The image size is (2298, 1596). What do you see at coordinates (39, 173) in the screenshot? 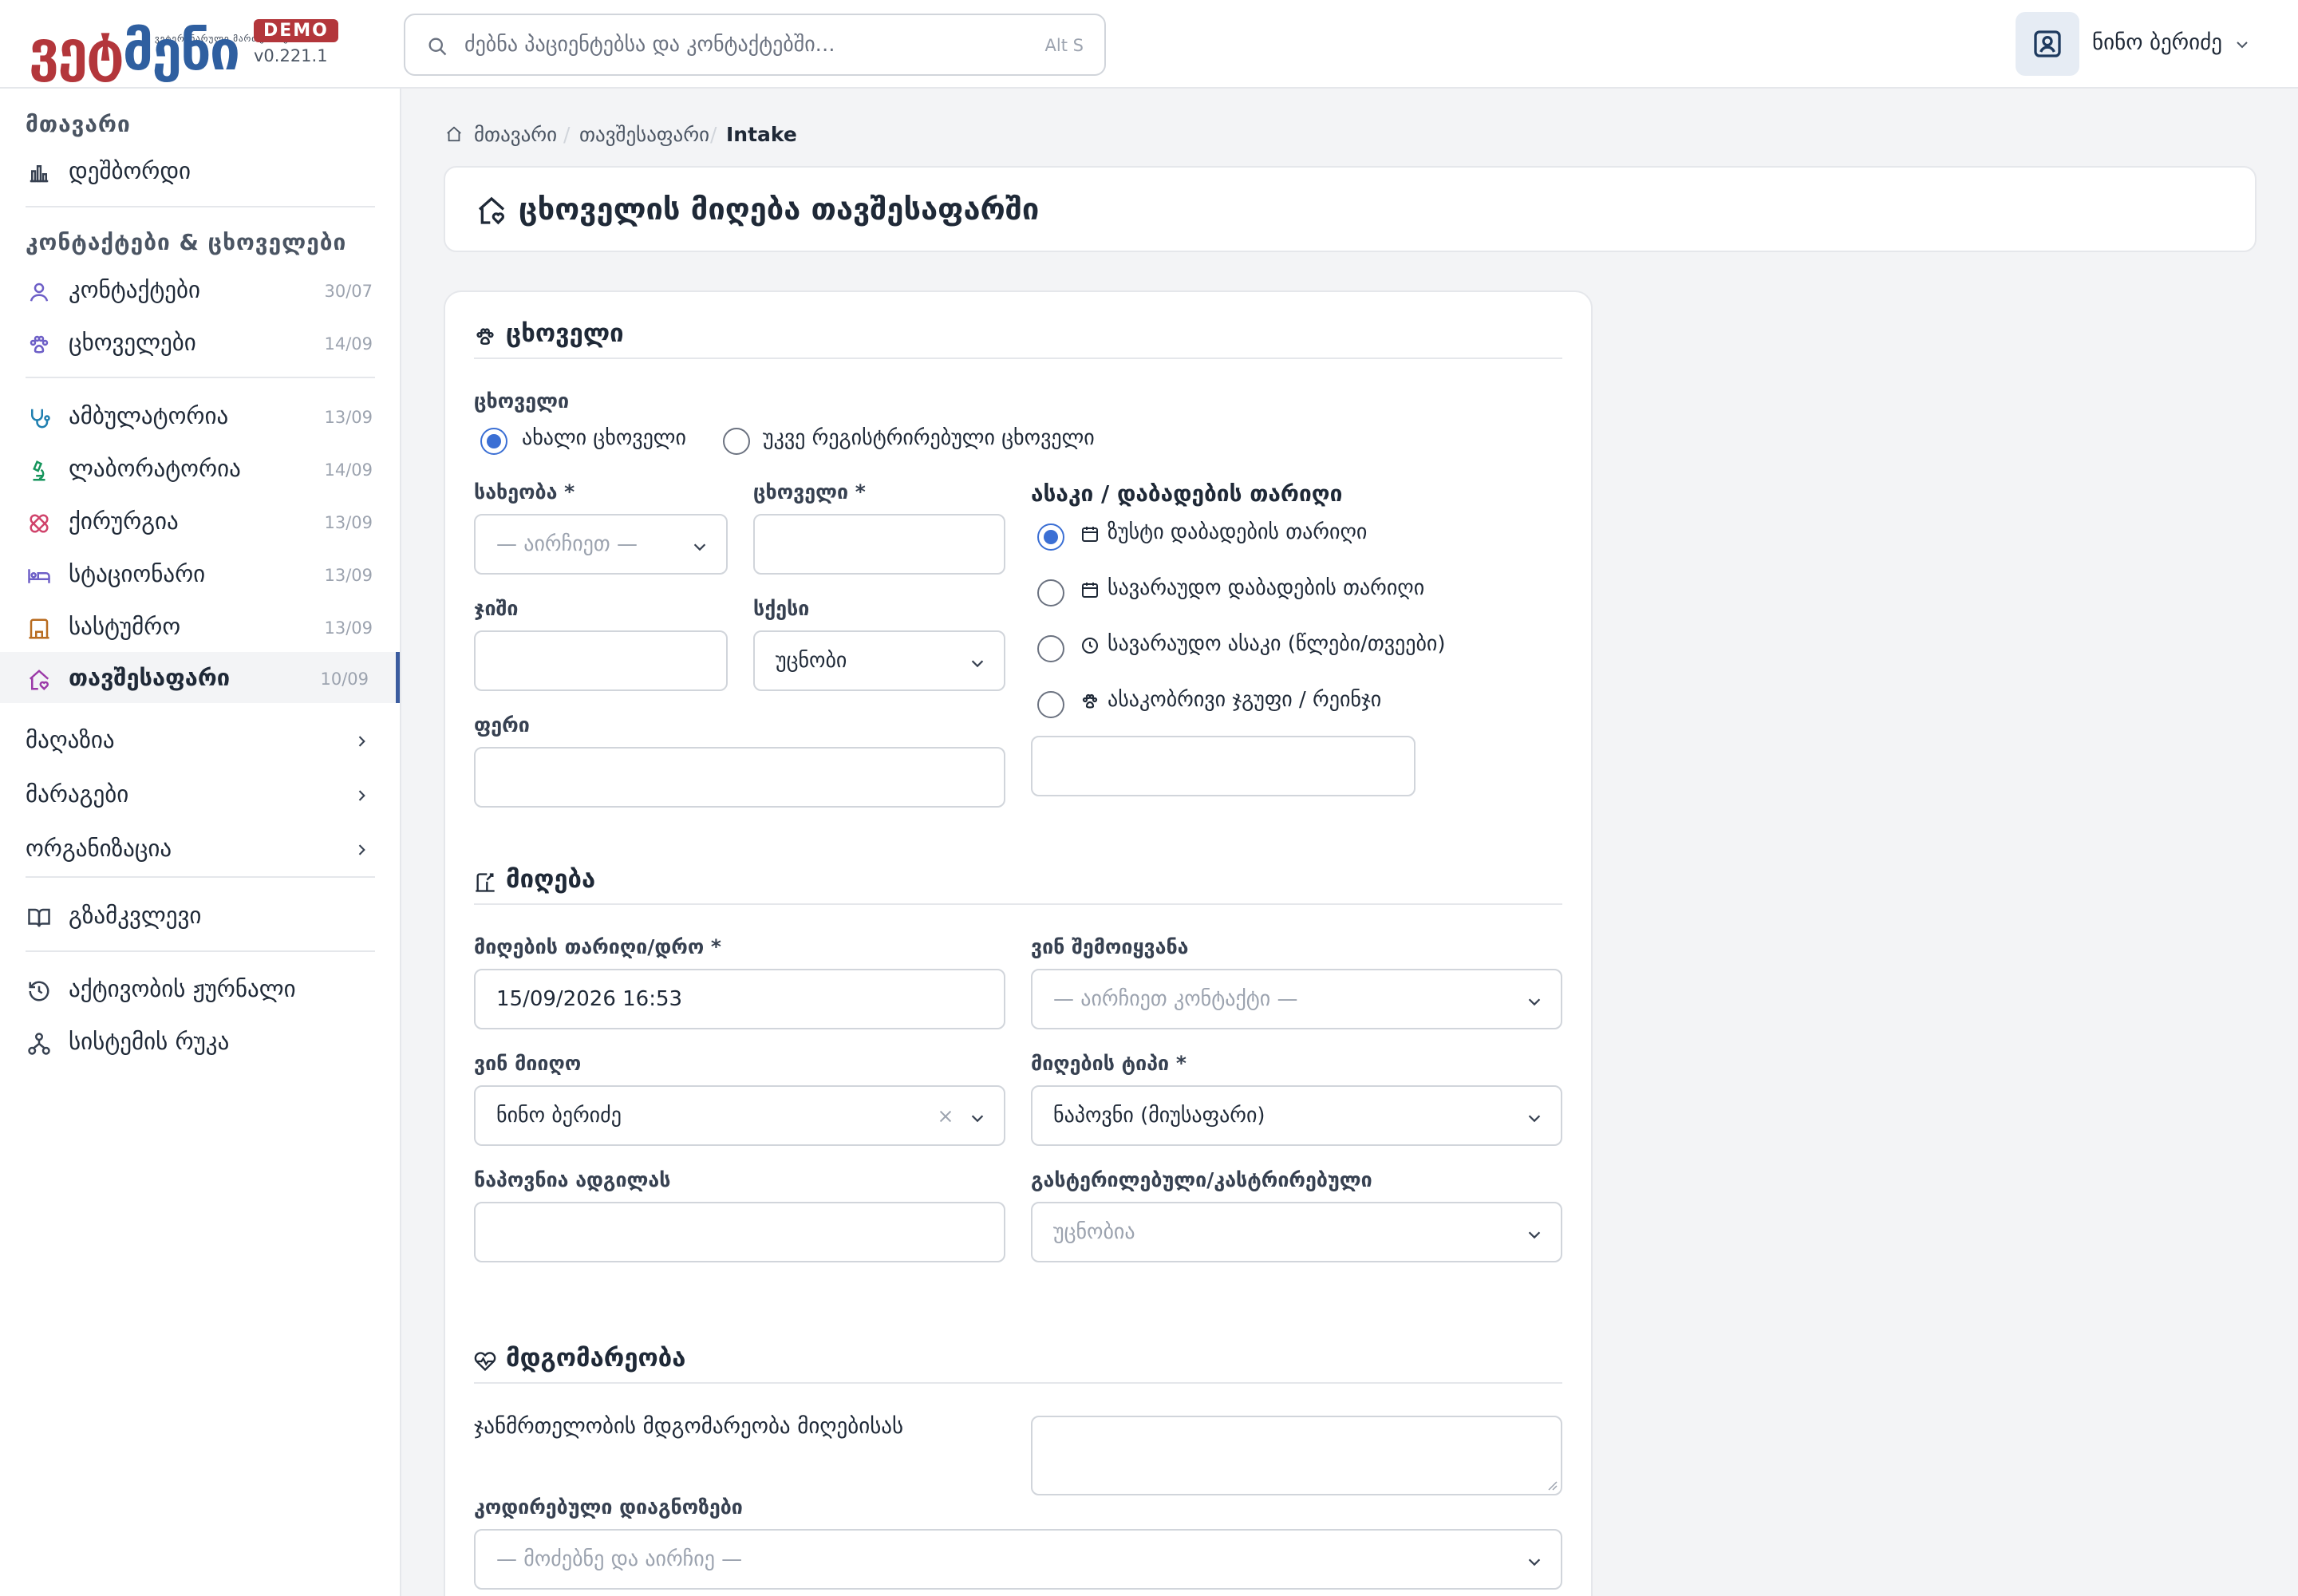
I see `bar-chart-icon` at bounding box center [39, 173].